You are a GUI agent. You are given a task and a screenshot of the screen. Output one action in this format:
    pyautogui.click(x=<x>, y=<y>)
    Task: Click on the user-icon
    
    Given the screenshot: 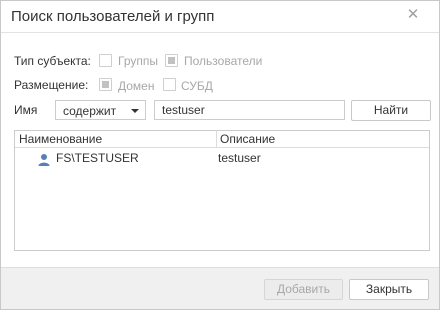 What is the action you would take?
    pyautogui.click(x=44, y=160)
    